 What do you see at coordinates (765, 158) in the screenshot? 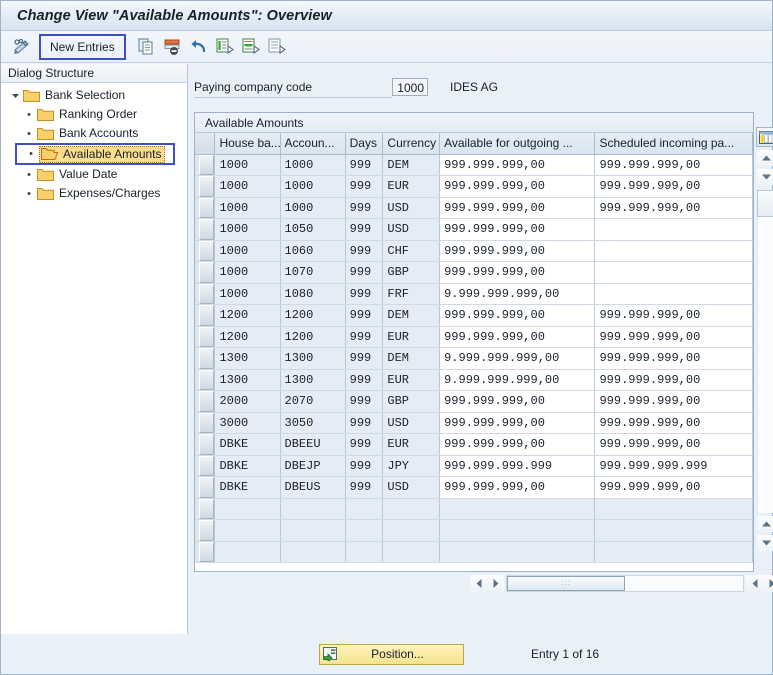
I see `scroll-up-icon` at bounding box center [765, 158].